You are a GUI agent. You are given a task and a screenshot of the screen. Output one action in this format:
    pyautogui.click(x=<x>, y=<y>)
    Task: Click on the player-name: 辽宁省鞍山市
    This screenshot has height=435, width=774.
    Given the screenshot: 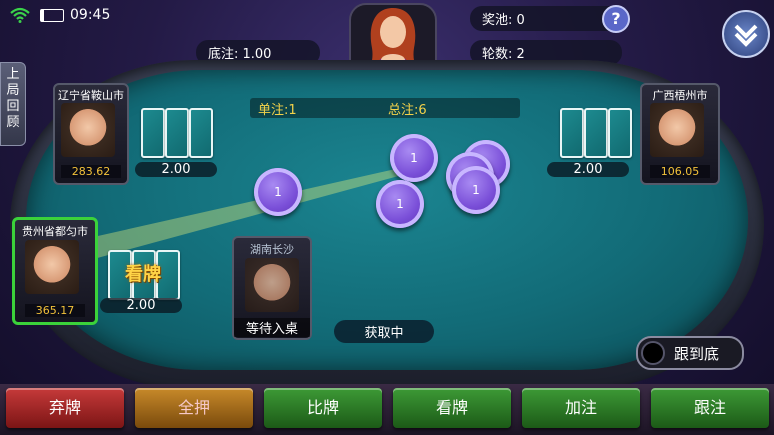 What is the action you would take?
    pyautogui.click(x=91, y=95)
    